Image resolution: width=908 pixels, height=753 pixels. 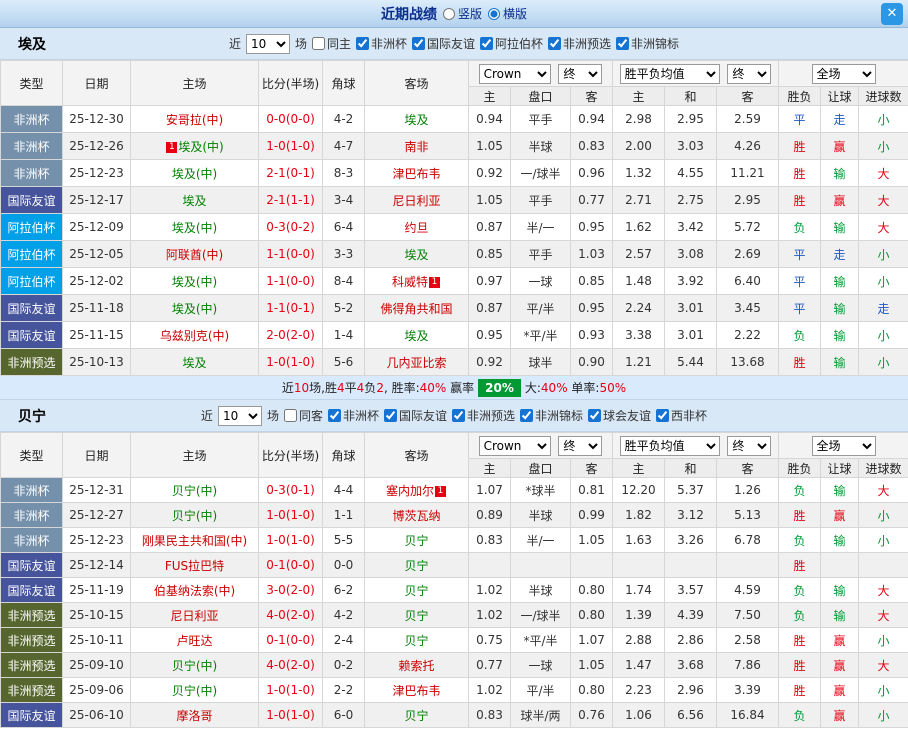 What do you see at coordinates (681, 415) in the screenshot?
I see `comp-filter-west-africa-cup: 西非杯` at bounding box center [681, 415].